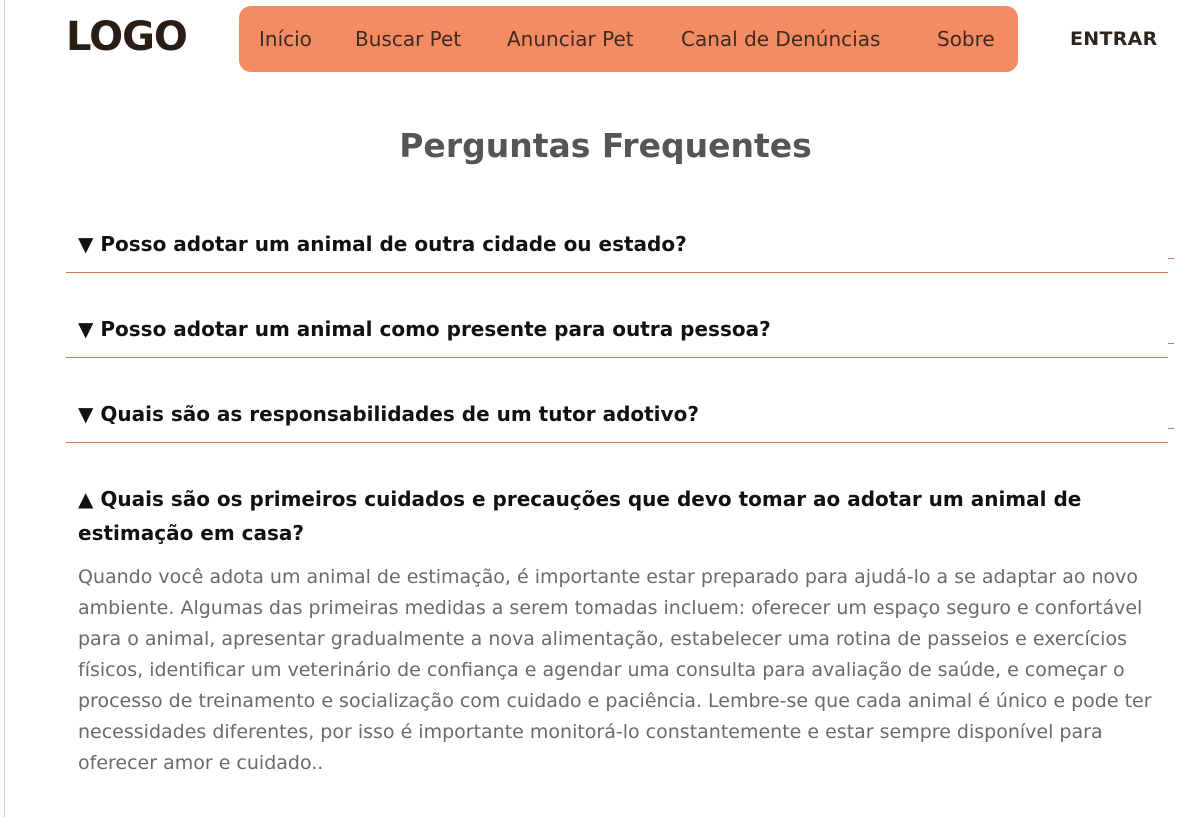  Describe the element at coordinates (86, 499) in the screenshot. I see `caret-up-icon: ▲` at that location.